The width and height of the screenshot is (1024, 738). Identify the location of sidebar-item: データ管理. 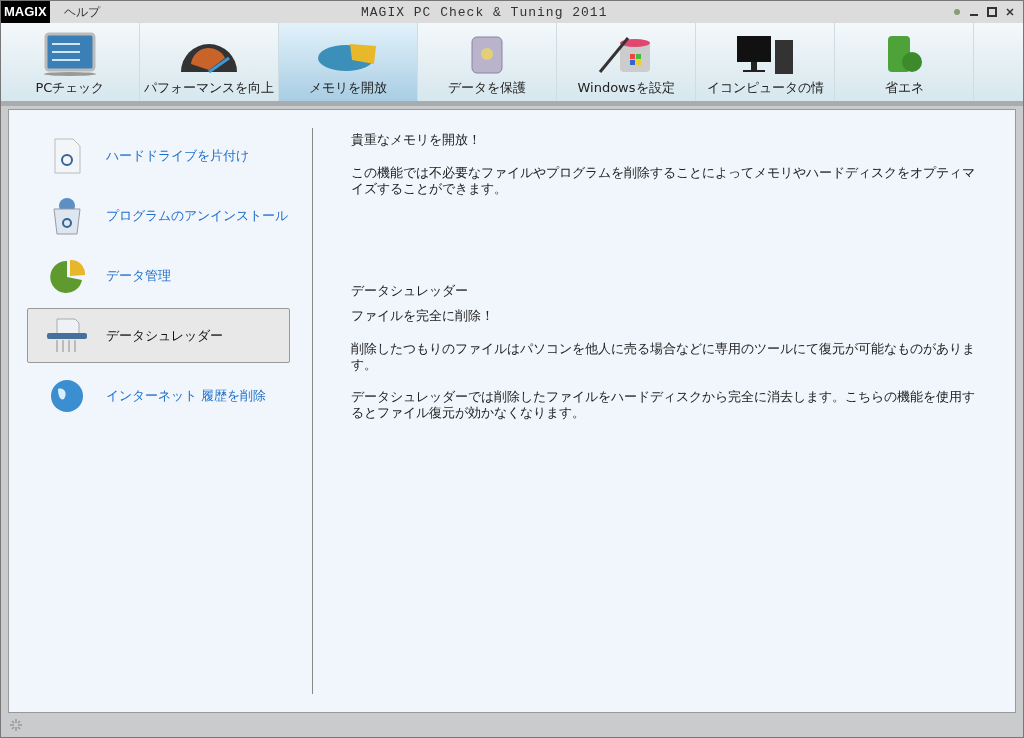
(158, 275).